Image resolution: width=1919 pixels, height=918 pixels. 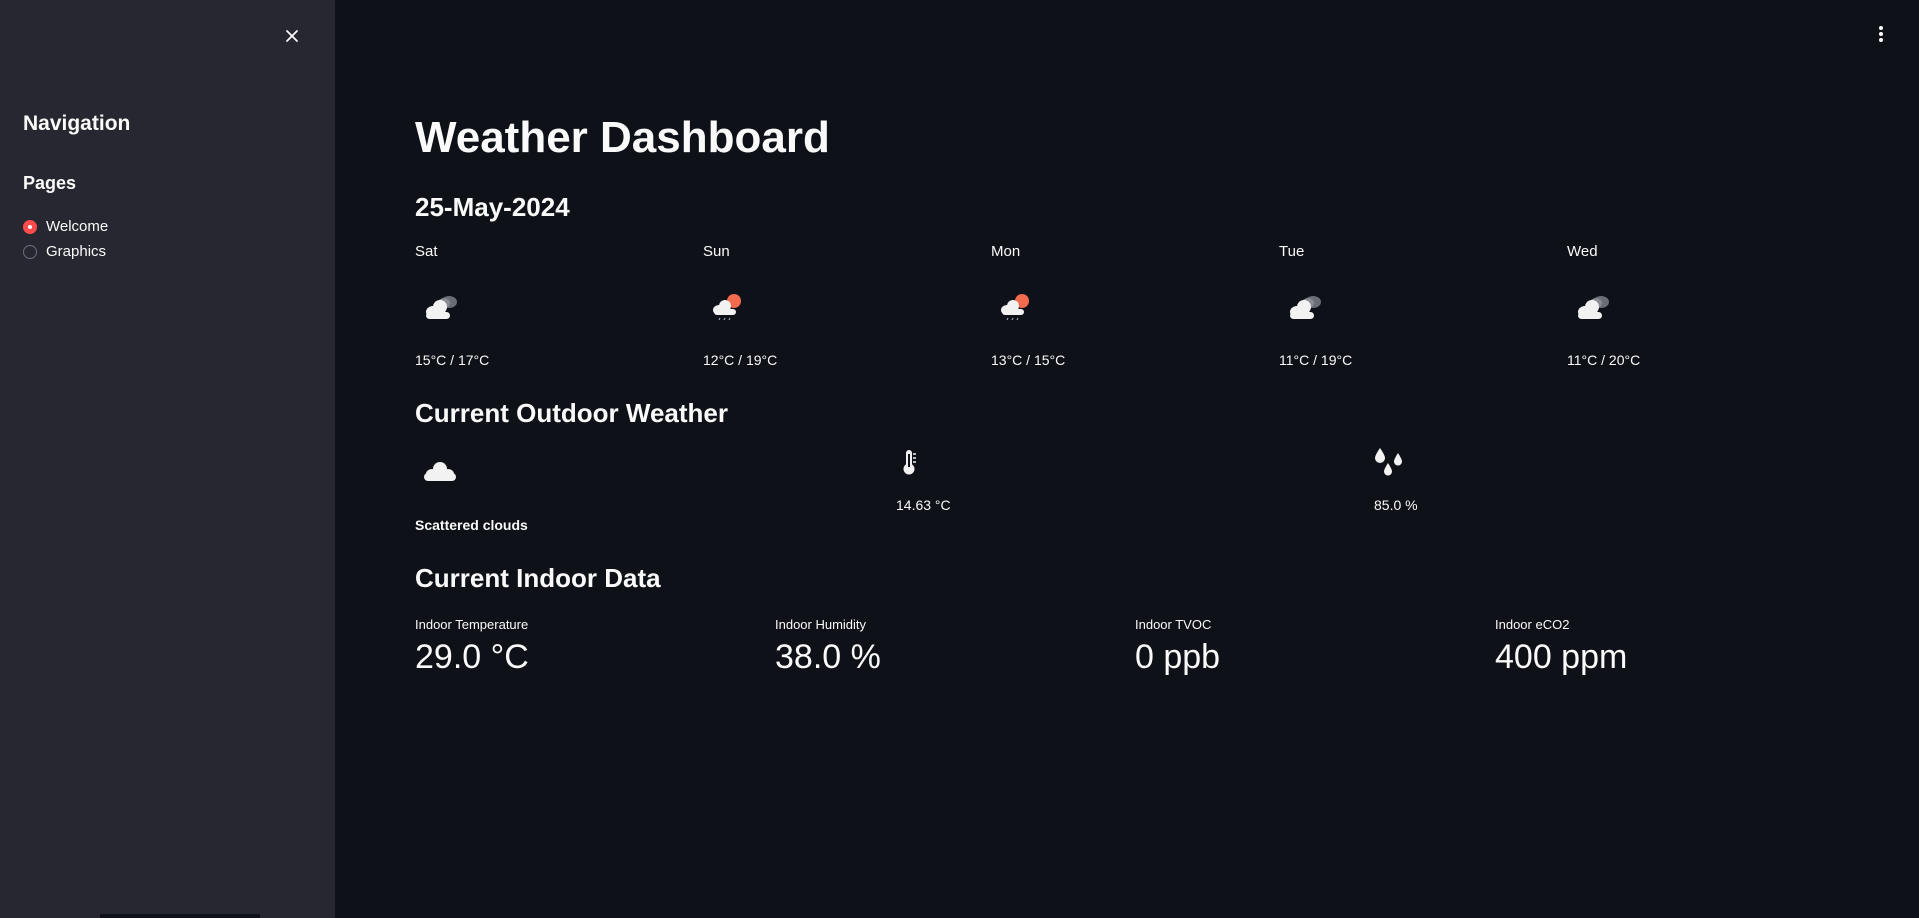 What do you see at coordinates (1316, 360) in the screenshot?
I see `forecast-temp-tue: 11°C / 19°C` at bounding box center [1316, 360].